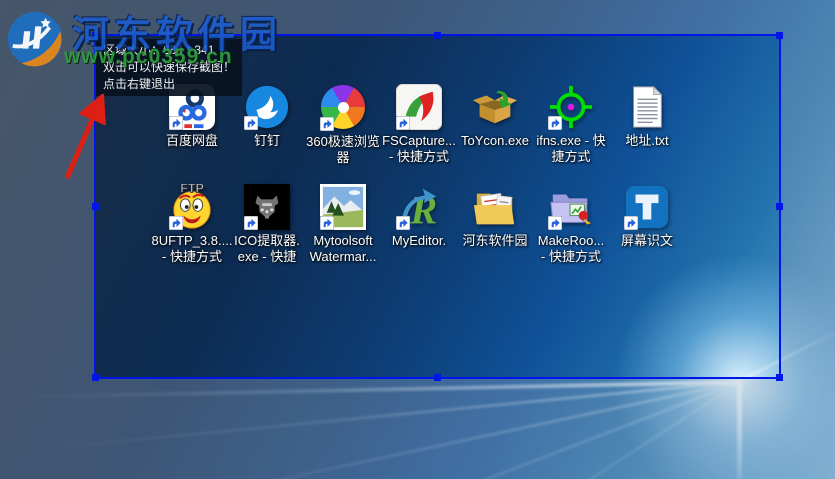 The image size is (835, 479). Describe the element at coordinates (85, 136) in the screenshot. I see `red-annotation-arrow` at that location.